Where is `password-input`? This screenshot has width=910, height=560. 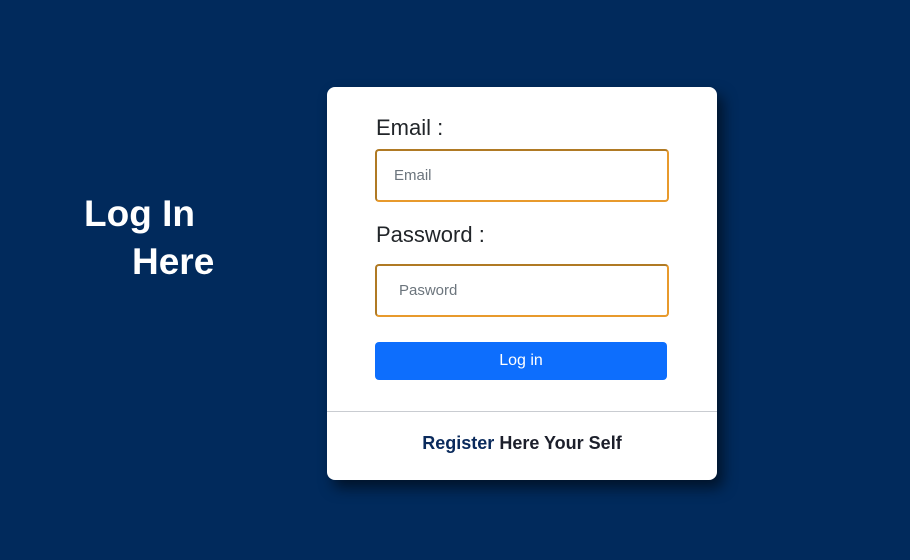
password-input is located at coordinates (522, 290).